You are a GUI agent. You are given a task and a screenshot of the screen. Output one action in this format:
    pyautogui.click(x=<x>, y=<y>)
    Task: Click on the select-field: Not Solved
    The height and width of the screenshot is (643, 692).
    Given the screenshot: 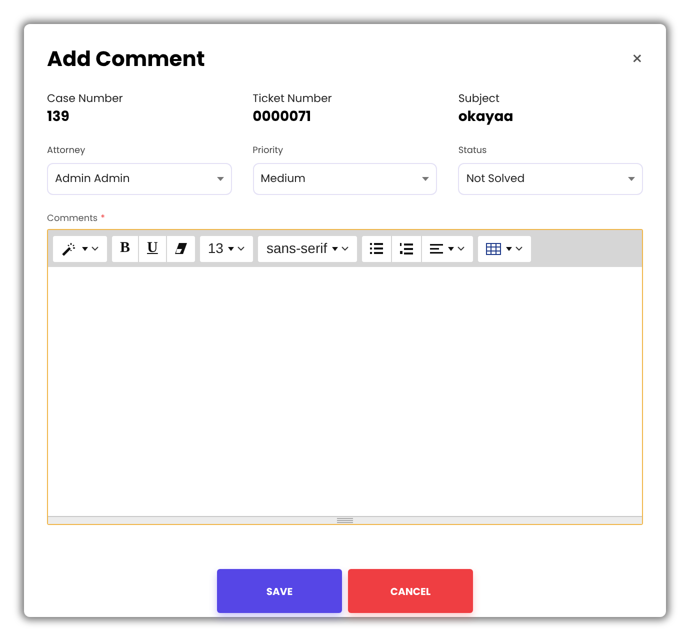 What is the action you would take?
    pyautogui.click(x=550, y=178)
    